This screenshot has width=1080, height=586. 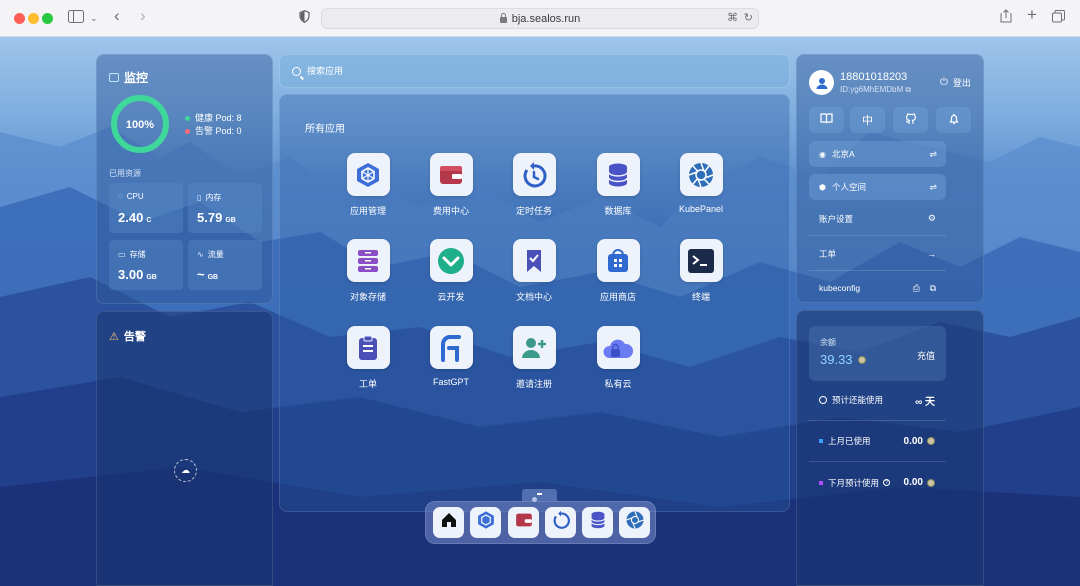 I want to click on gear-icon: ⚙, so click(x=931, y=218).